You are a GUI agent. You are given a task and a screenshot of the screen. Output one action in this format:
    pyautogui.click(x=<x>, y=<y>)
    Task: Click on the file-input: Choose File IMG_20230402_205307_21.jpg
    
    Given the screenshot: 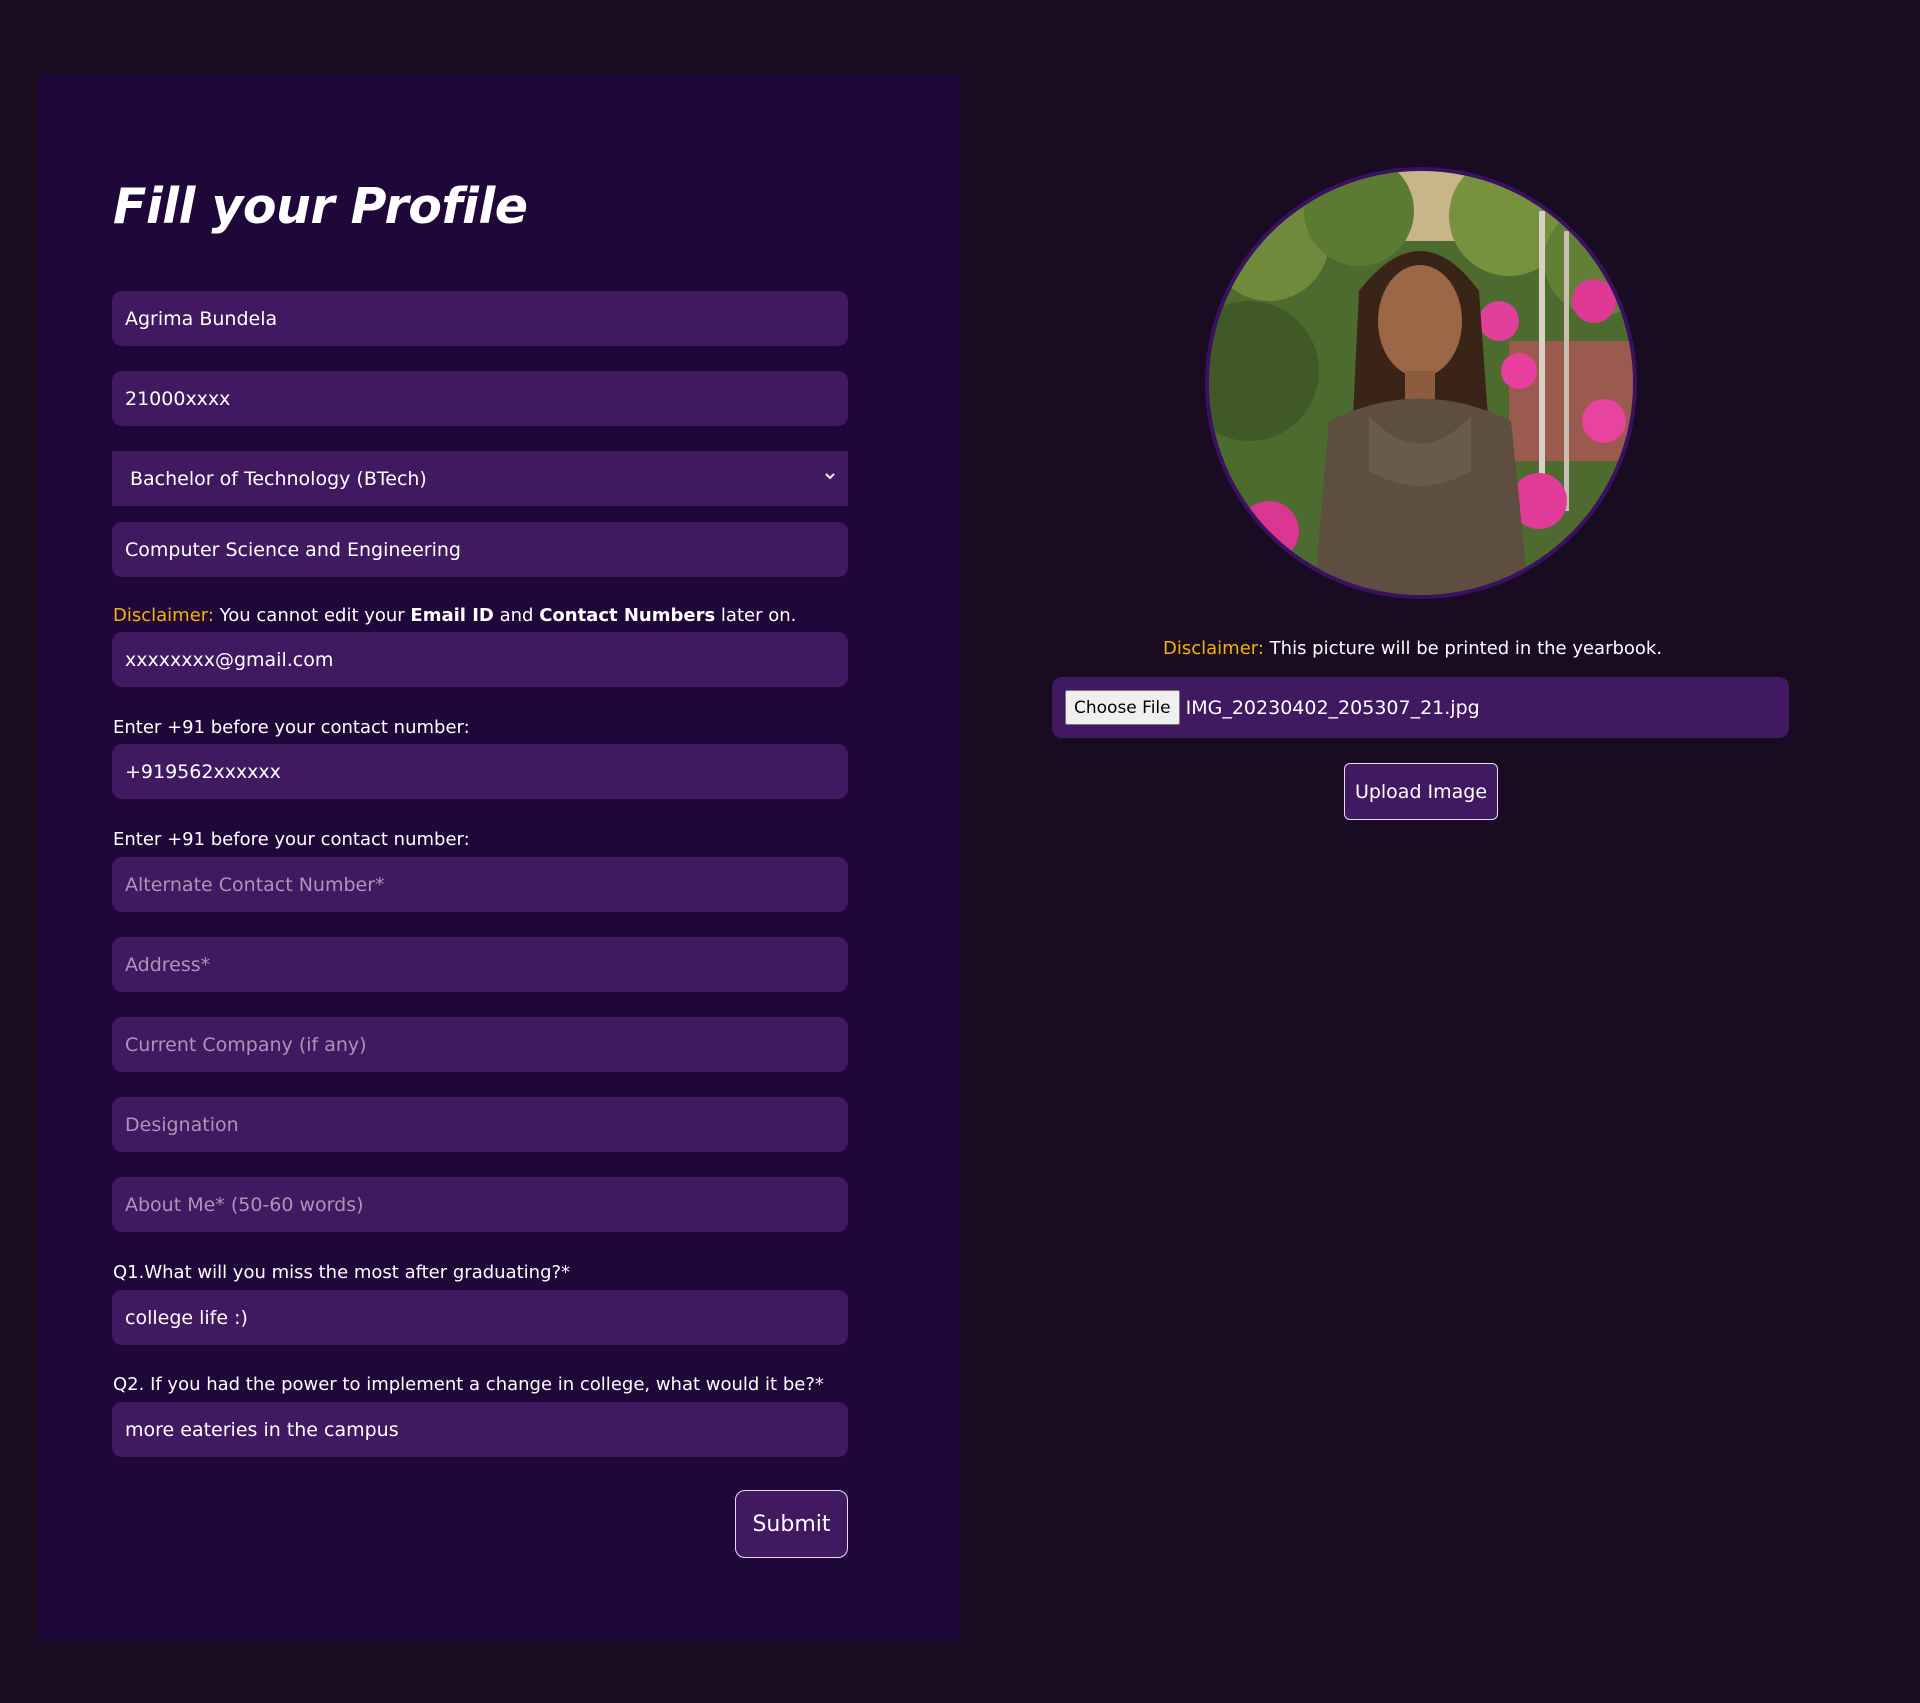 What is the action you would take?
    pyautogui.click(x=1420, y=707)
    